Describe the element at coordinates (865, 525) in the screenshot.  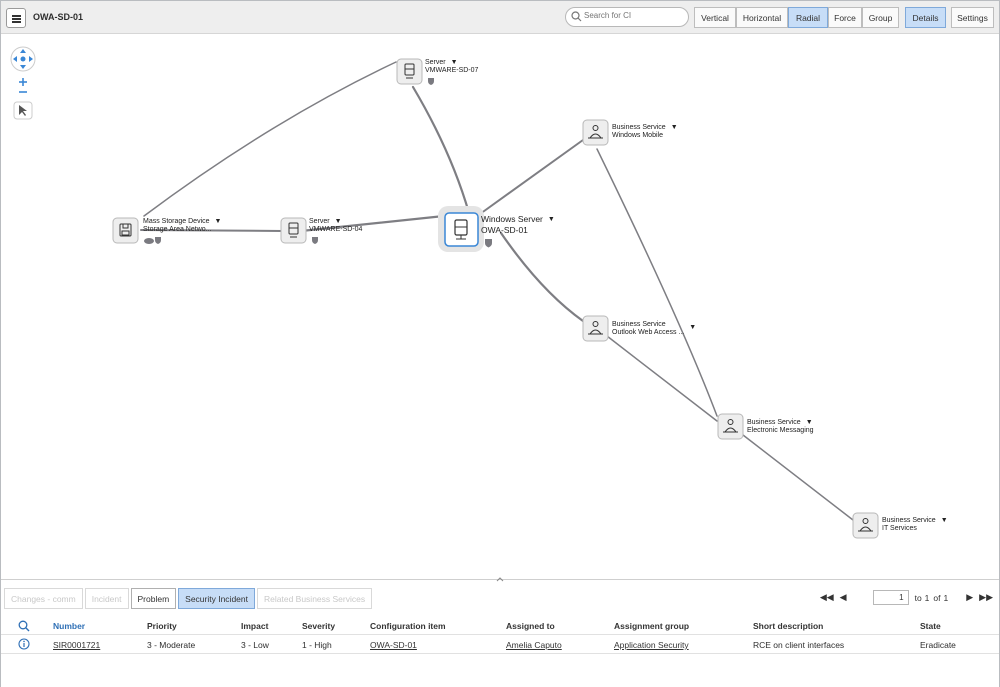
I see `business-service-node-it` at that location.